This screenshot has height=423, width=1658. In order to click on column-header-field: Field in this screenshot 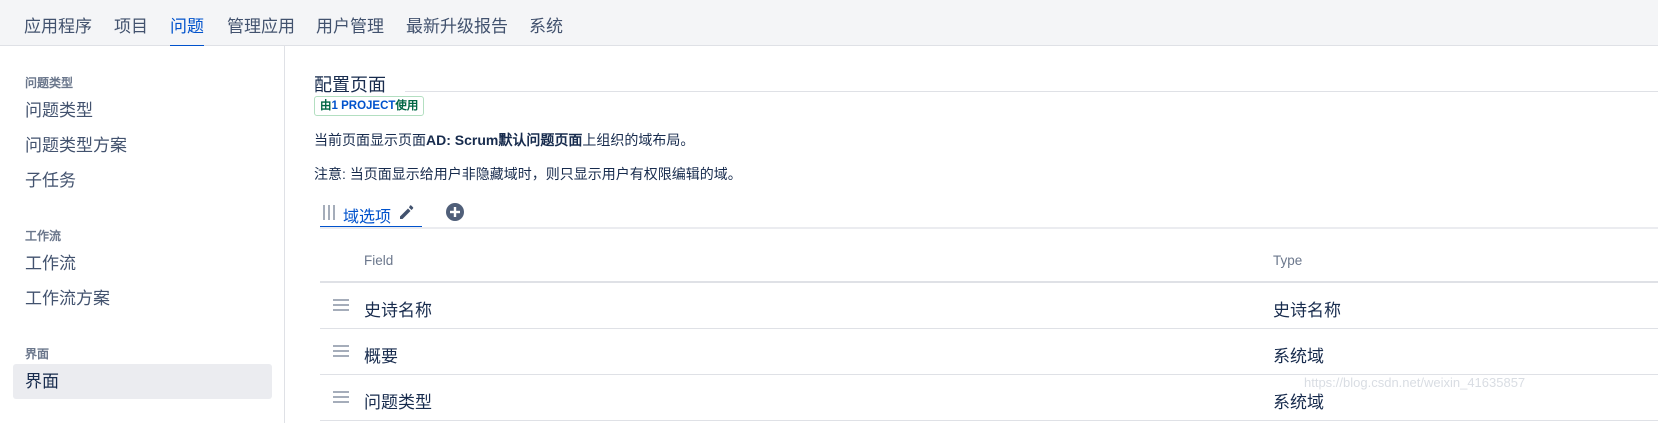, I will do `click(379, 260)`.